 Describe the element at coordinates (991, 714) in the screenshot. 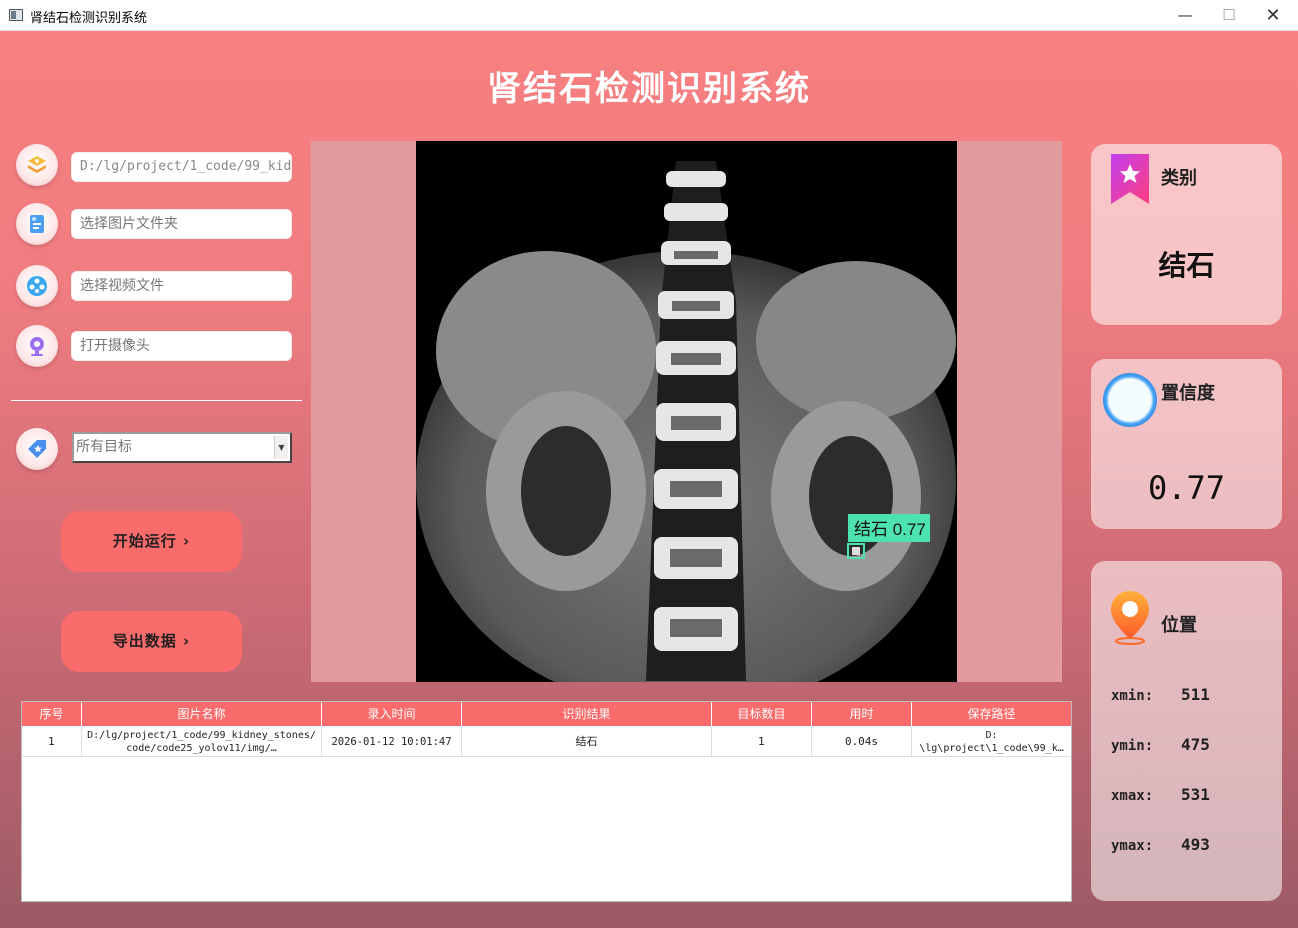

I see `header-save-path: 保存路径` at that location.